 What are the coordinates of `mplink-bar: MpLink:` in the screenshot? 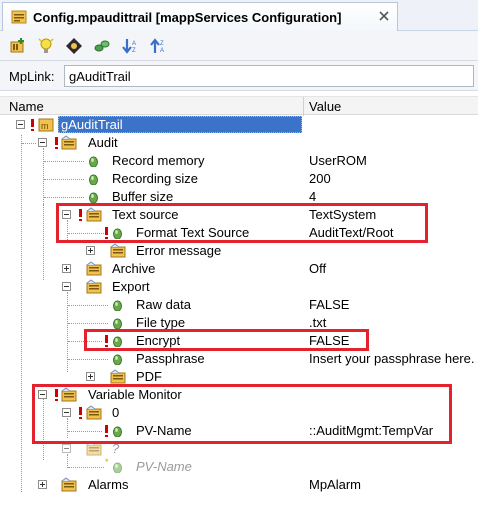 It's located at (239, 76).